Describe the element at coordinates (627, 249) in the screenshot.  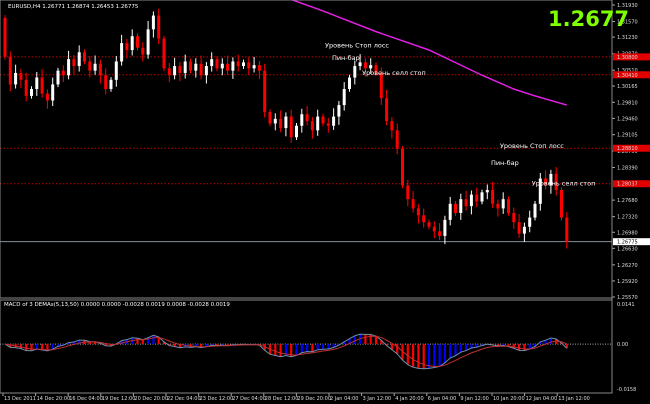
I see `price-tick-label: 1.26630` at that location.